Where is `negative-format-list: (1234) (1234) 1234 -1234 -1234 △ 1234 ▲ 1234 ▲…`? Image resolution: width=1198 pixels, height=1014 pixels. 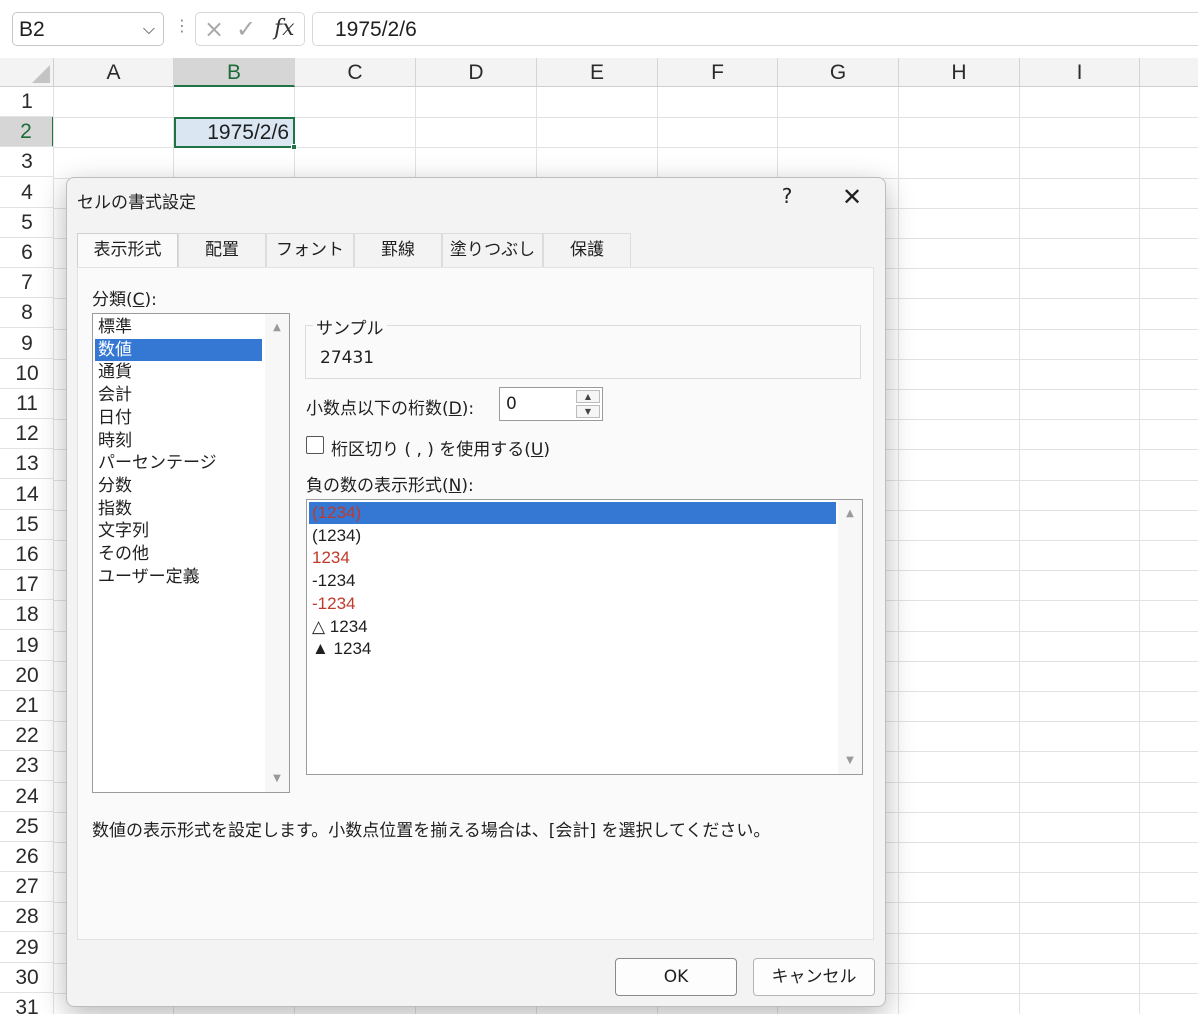
negative-format-list: (1234) (1234) 1234 -1234 -1234 △ 1234 ▲ 1234 ▲… is located at coordinates (584, 637).